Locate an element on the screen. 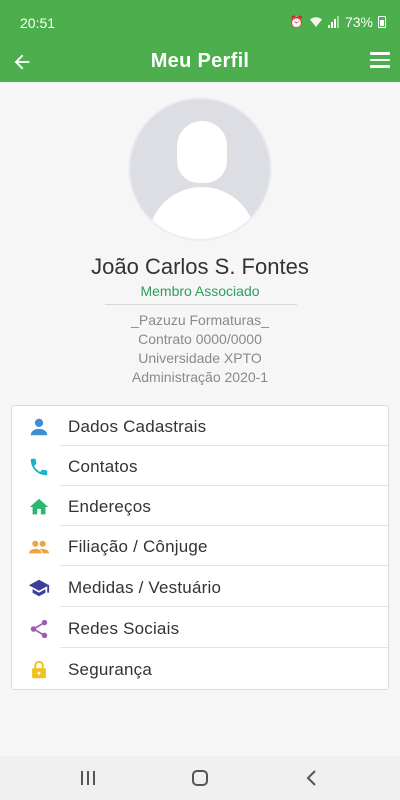 The image size is (400, 800). battery-percent: 73% is located at coordinates (358, 22).